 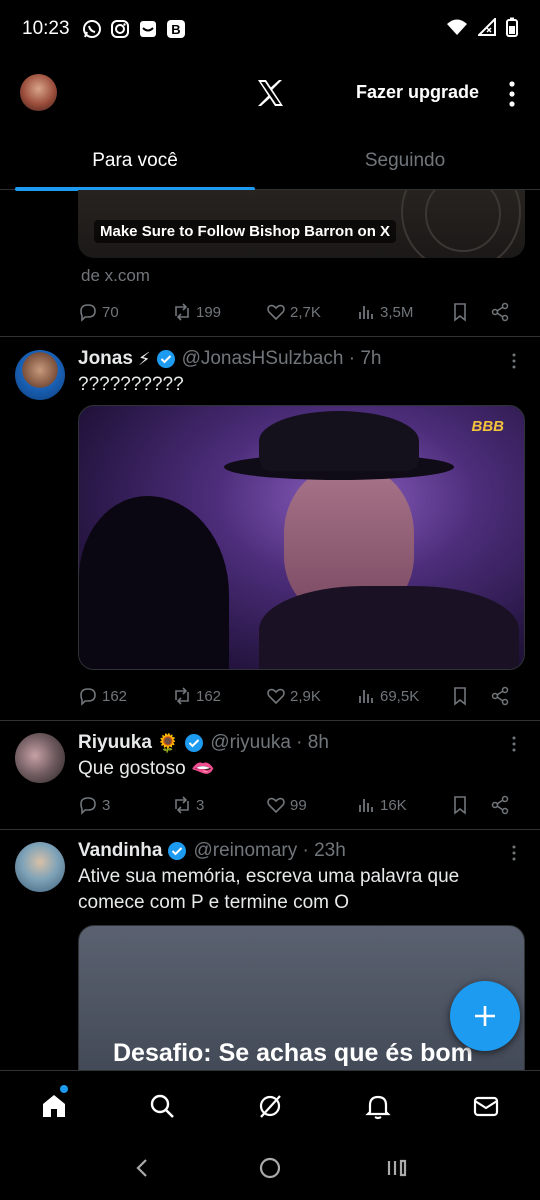 I want to click on nav-grok, so click(x=270, y=1105).